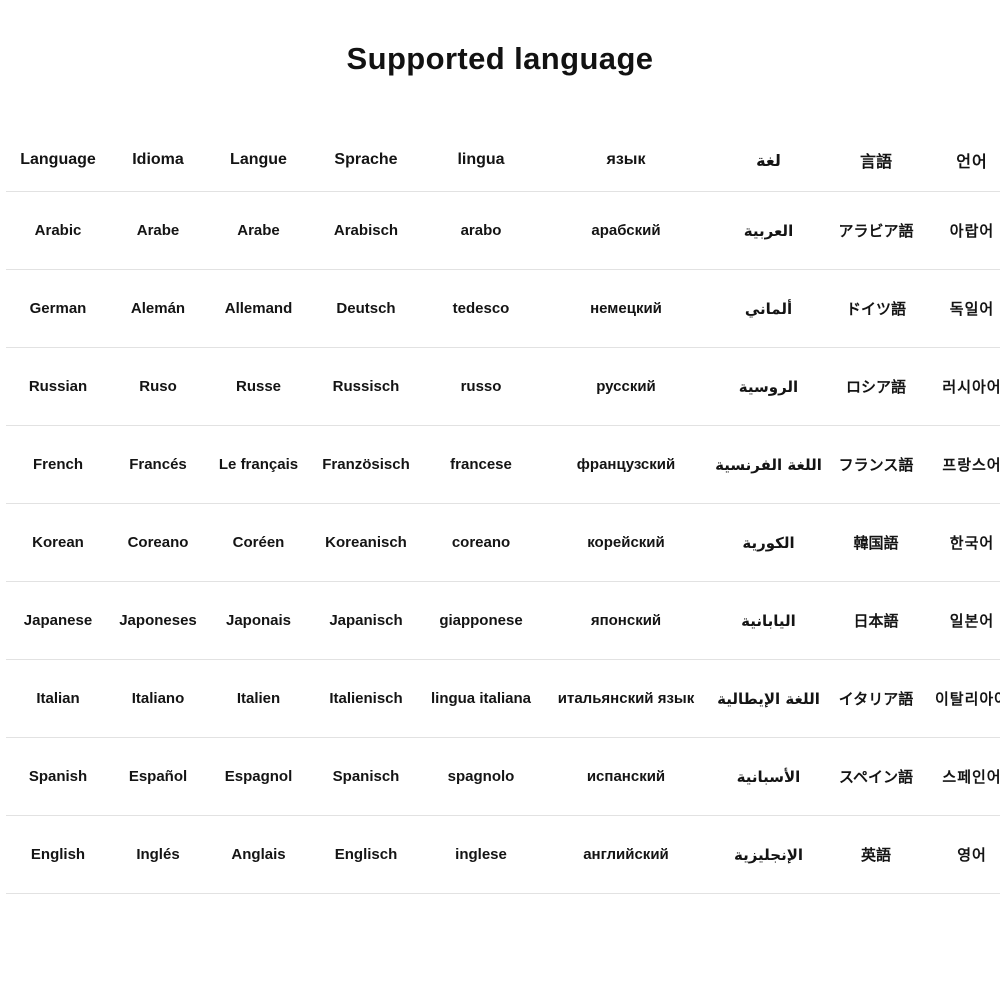 The width and height of the screenshot is (1000, 1000). Describe the element at coordinates (626, 855) in the screenshot. I see `cell-language-ru: английский` at that location.